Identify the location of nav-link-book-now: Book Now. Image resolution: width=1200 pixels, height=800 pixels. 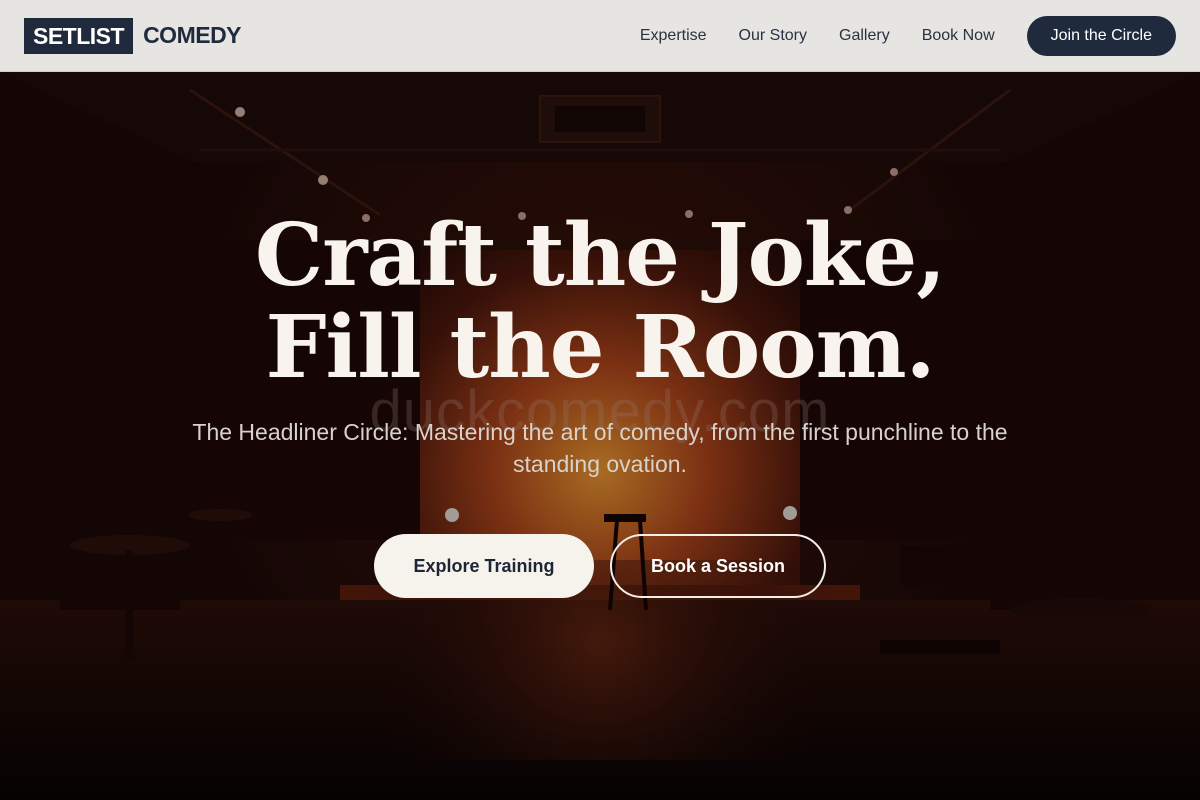
(958, 36).